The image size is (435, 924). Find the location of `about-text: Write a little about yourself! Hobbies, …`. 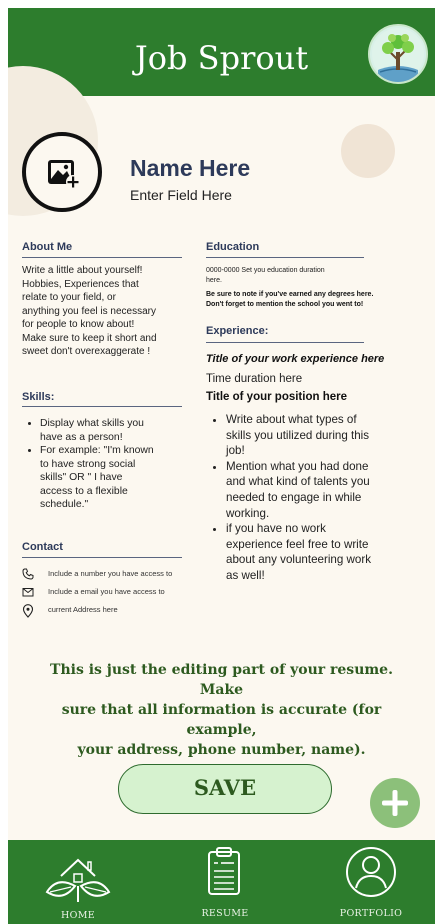

about-text: Write a little about yourself! Hobbies, … is located at coordinates (89, 311).